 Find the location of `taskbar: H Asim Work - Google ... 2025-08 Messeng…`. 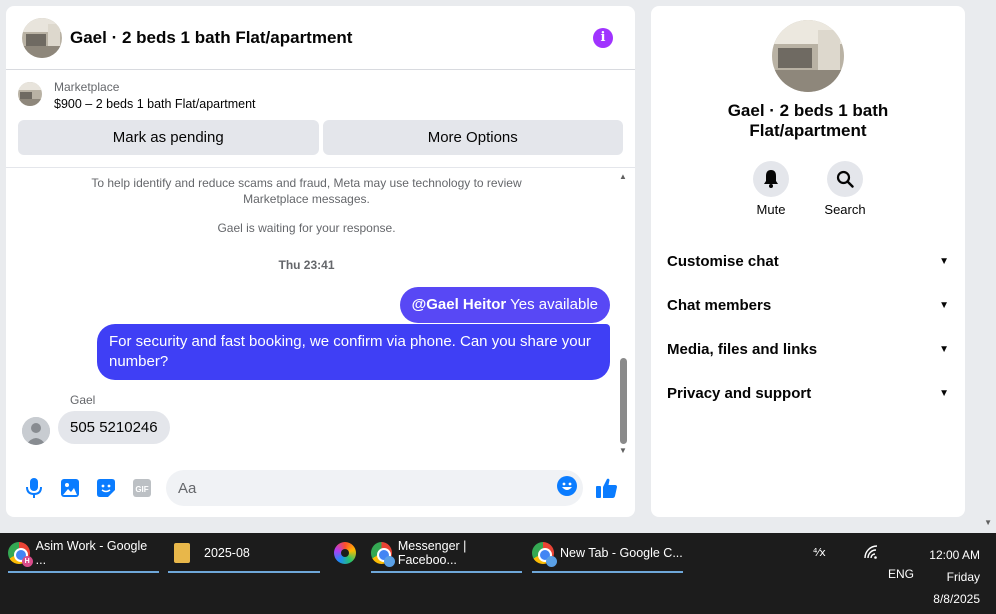

taskbar: H Asim Work - Google ... 2025-08 Messeng… is located at coordinates (498, 573).